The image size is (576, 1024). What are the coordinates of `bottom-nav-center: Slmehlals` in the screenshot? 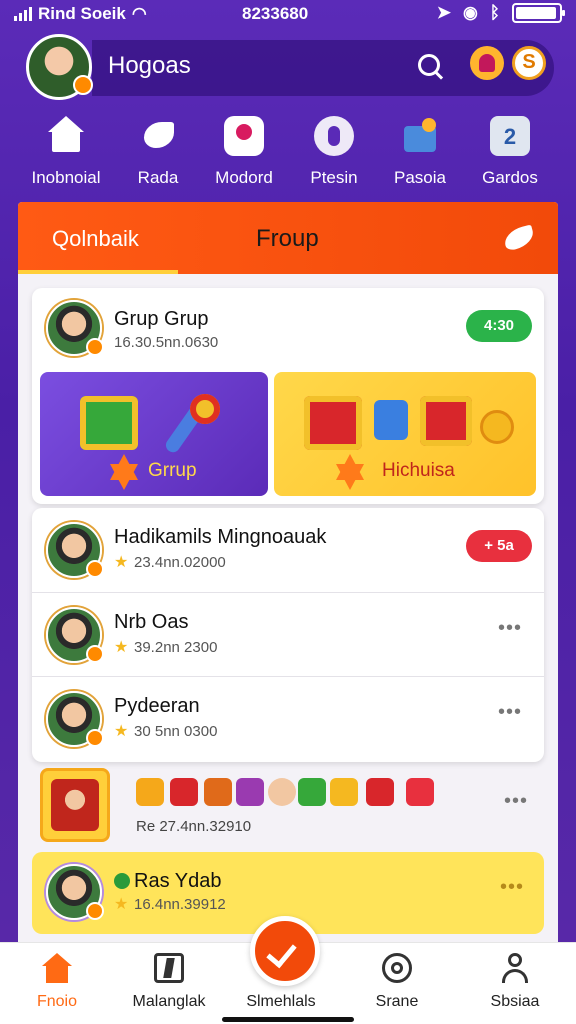 It's located at (281, 1002).